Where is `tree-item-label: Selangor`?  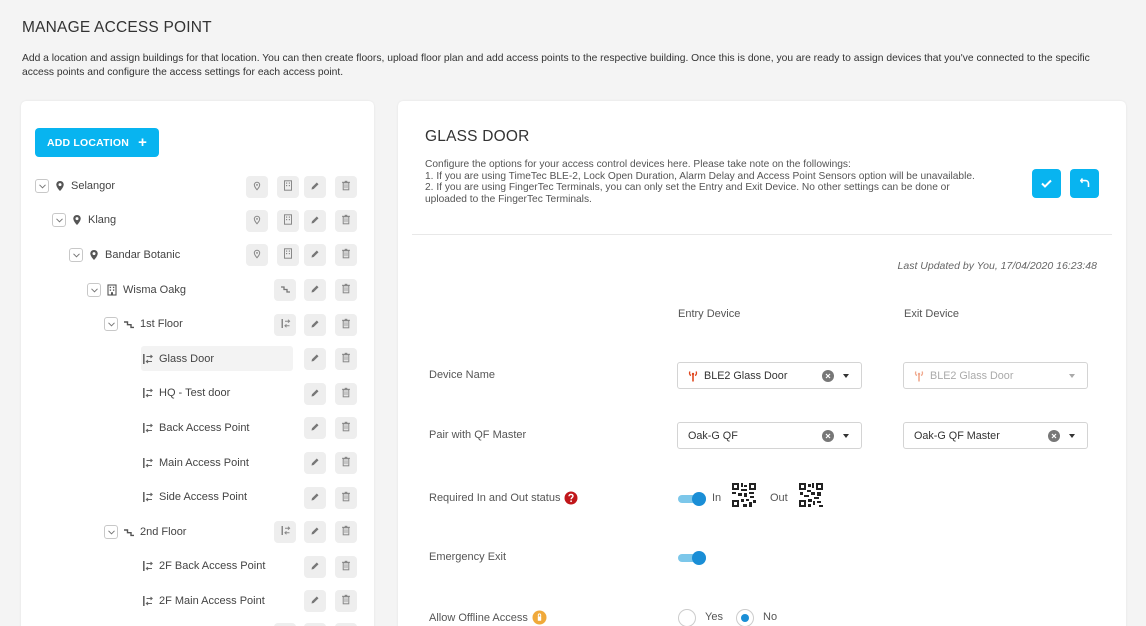 tree-item-label: Selangor is located at coordinates (93, 186).